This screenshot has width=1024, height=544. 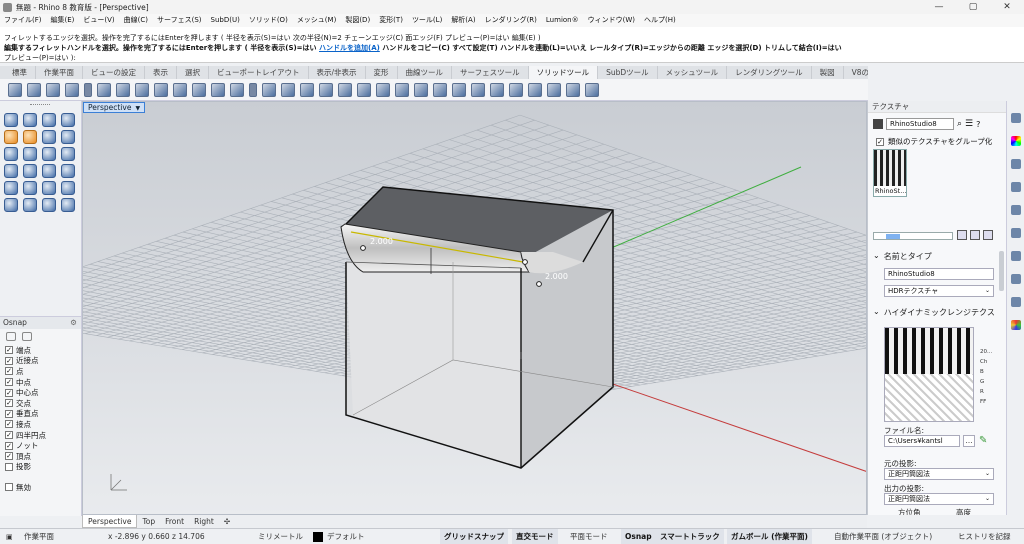 I want to click on fillet-edge-icon, so click(x=15, y=89).